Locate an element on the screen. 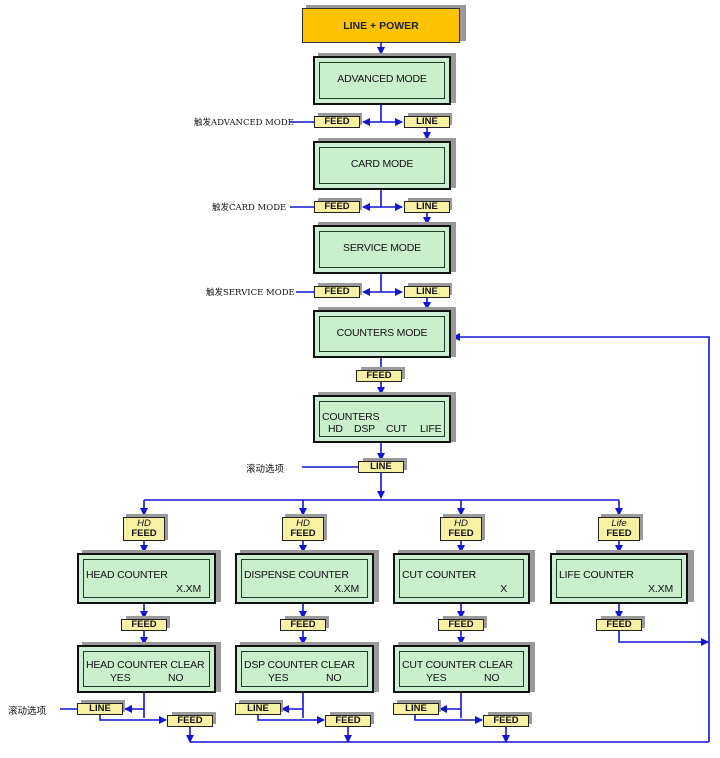 The width and height of the screenshot is (720, 758). mode-title: CARD MODE is located at coordinates (382, 164).